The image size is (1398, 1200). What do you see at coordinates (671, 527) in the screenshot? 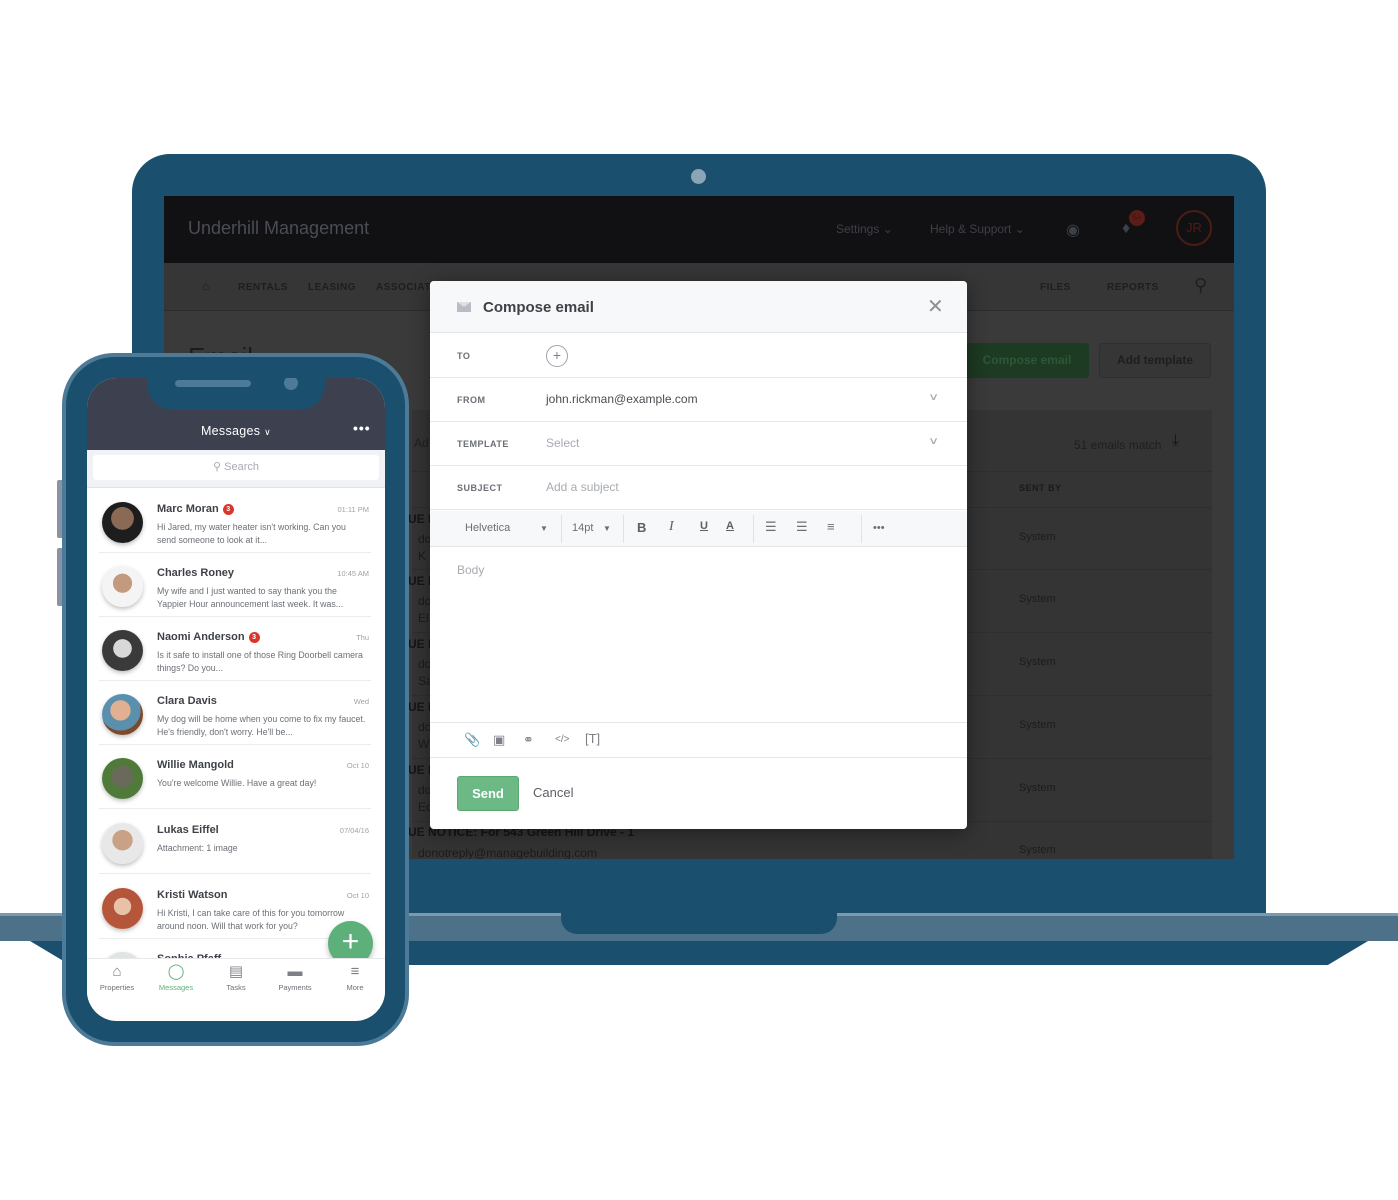
I see `italic-button: I` at bounding box center [671, 527].